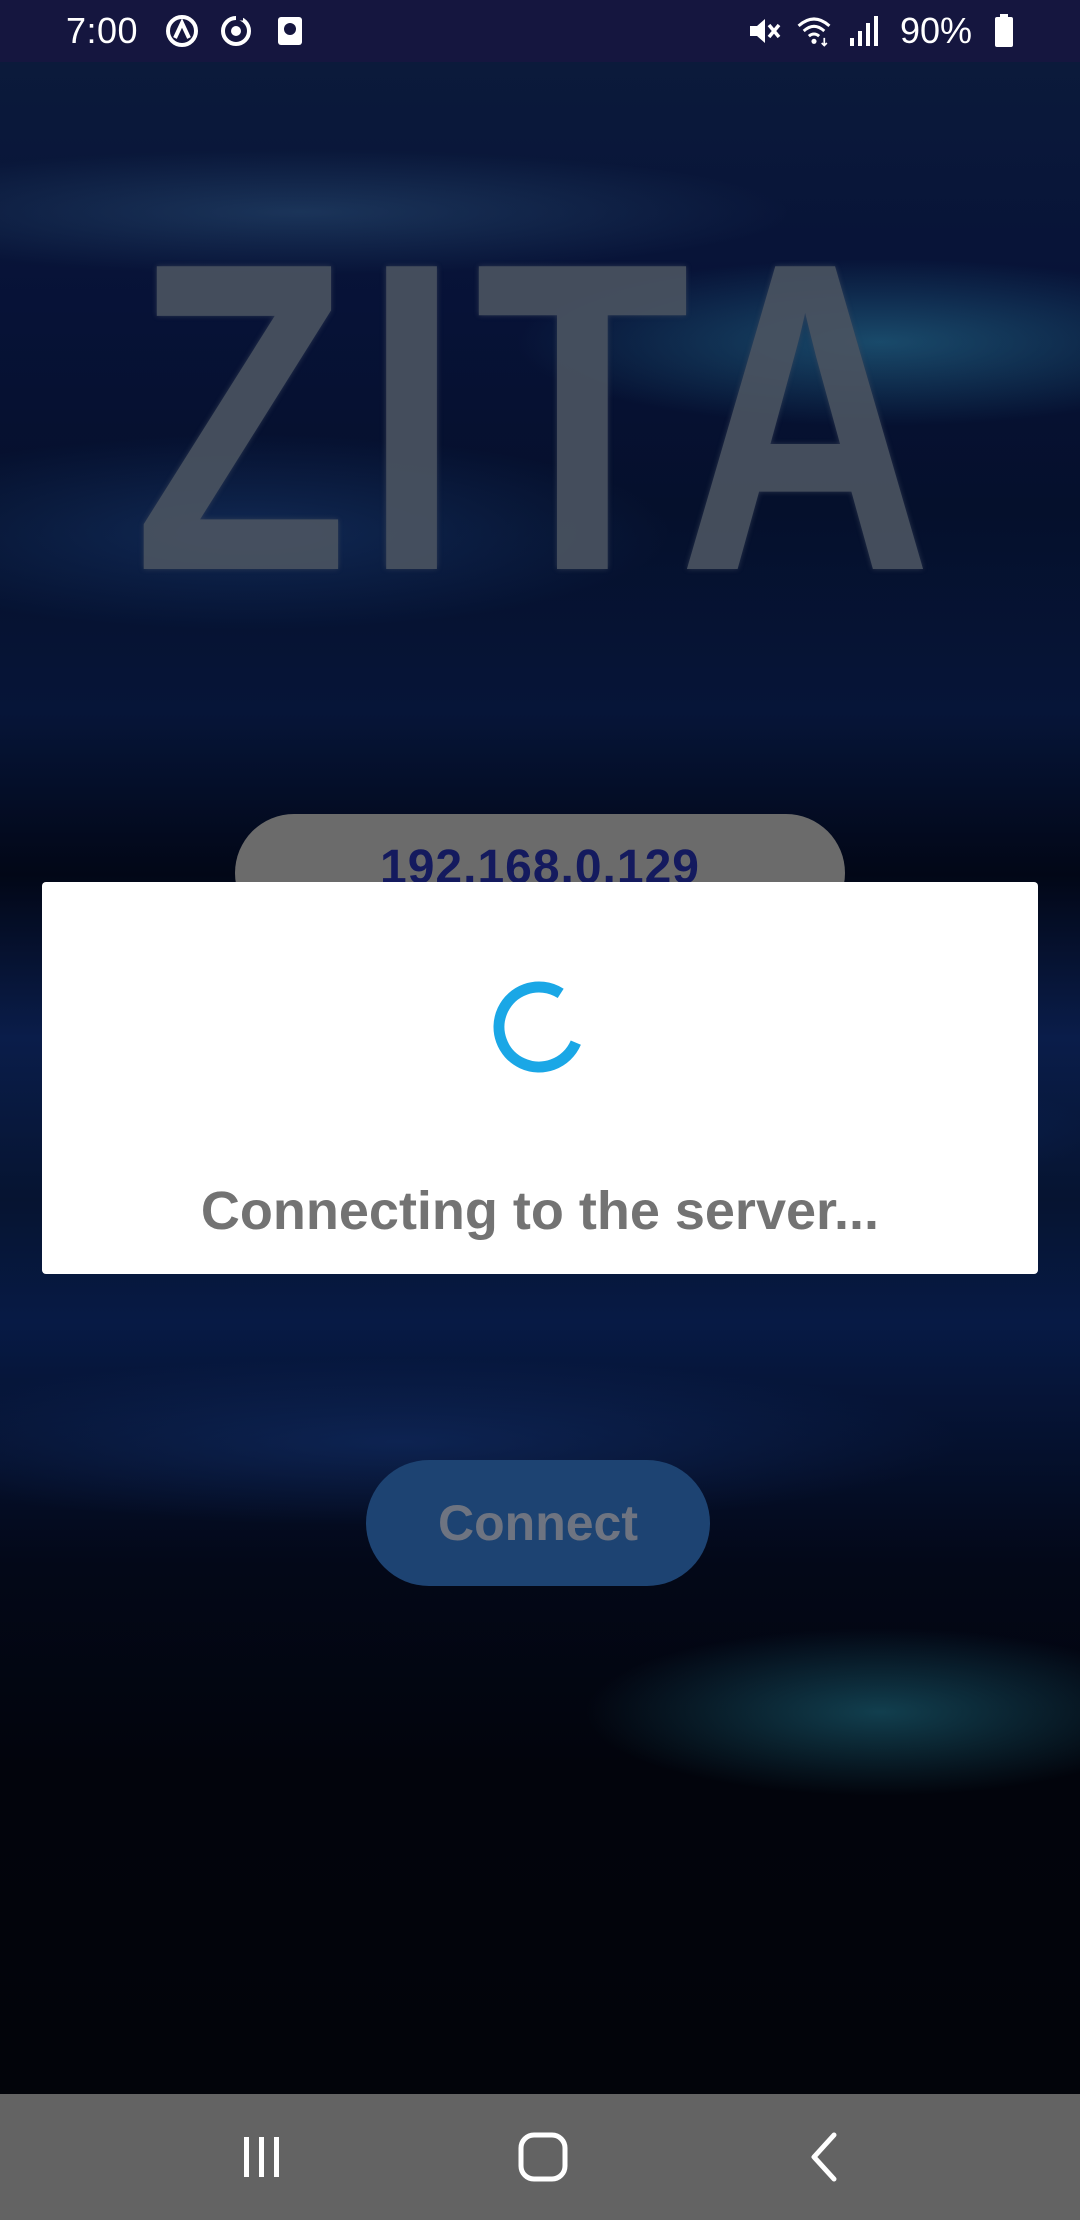  I want to click on status-time: 7:00, so click(102, 30).